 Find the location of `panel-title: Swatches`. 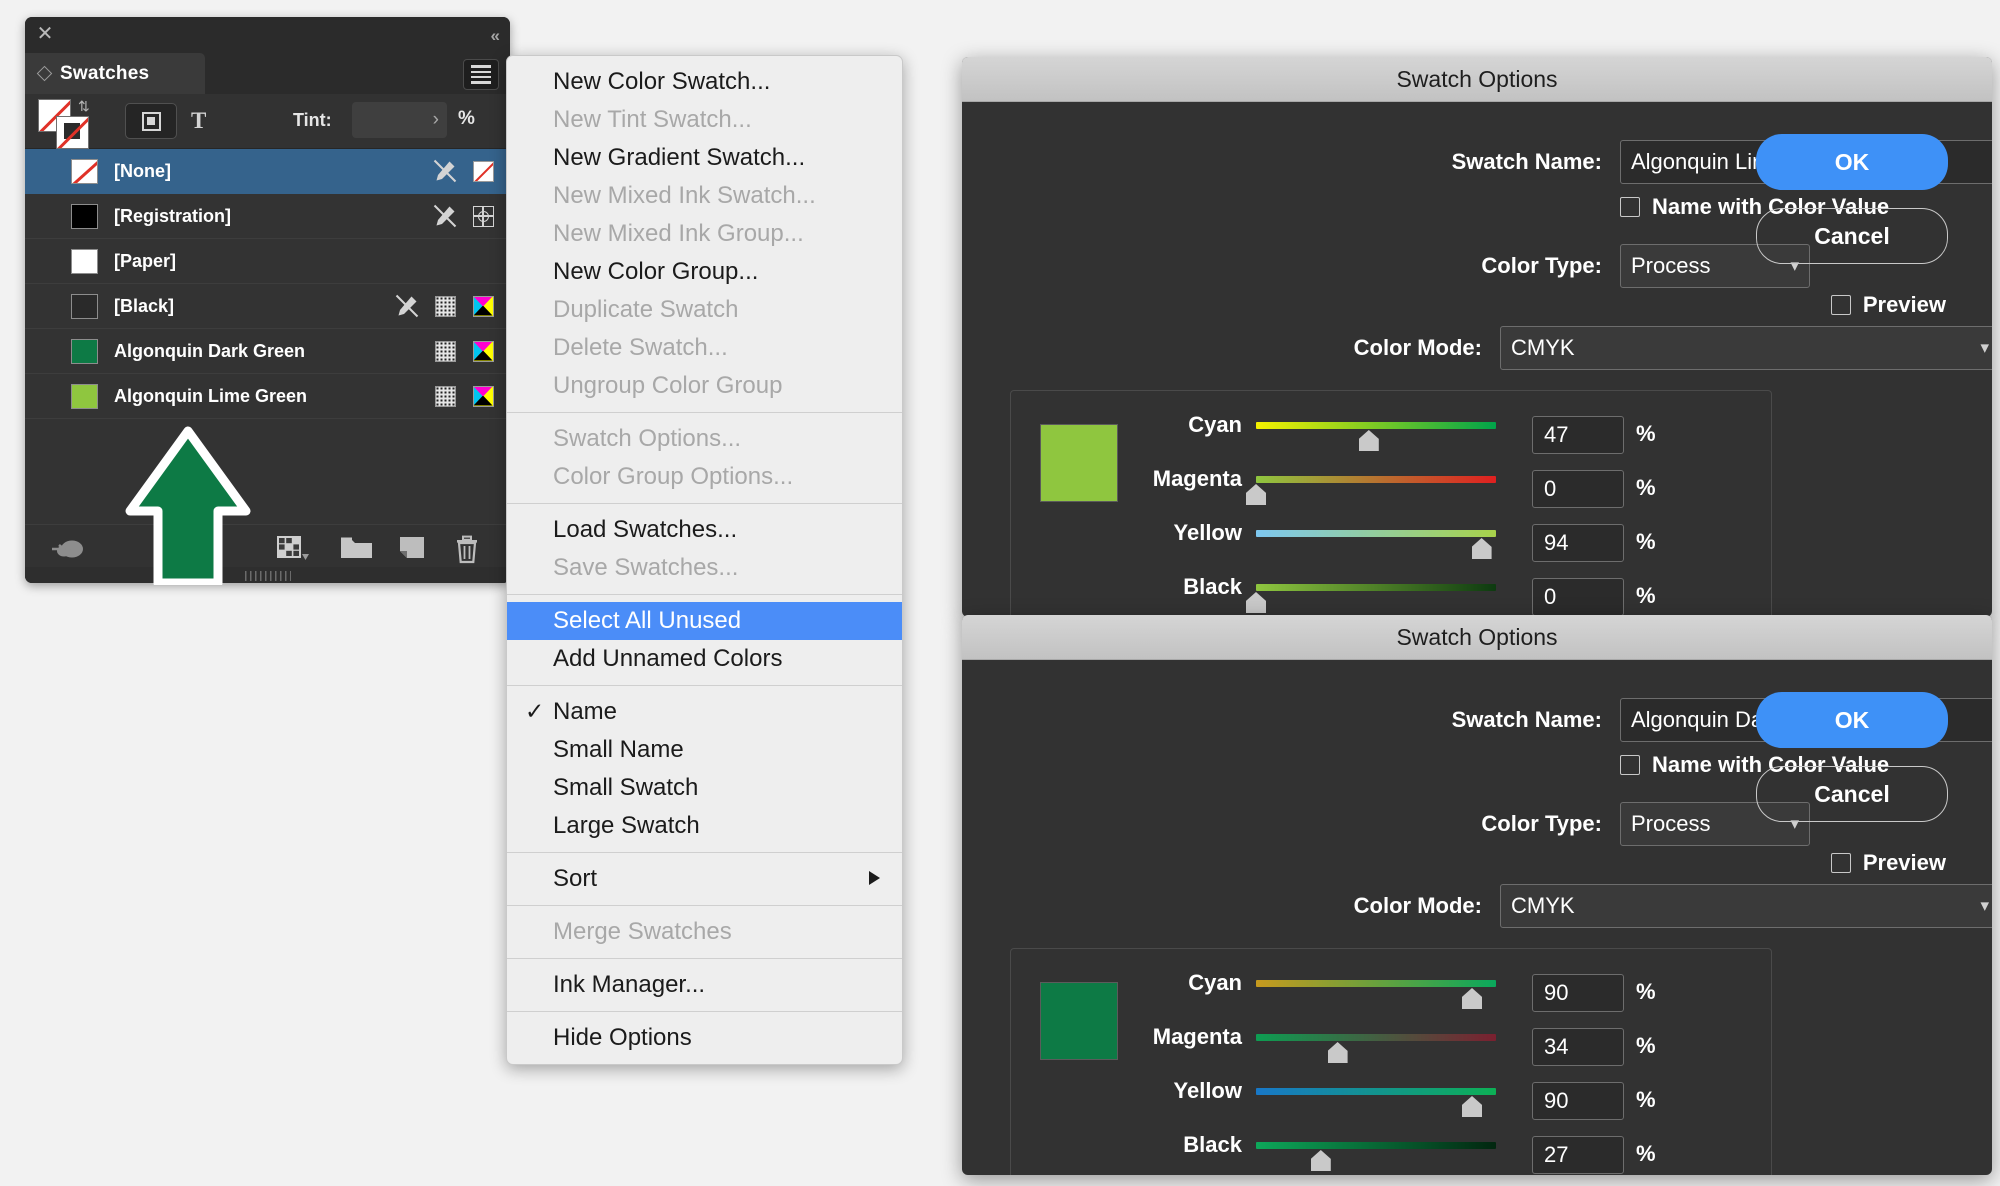

panel-title: Swatches is located at coordinates (105, 73).